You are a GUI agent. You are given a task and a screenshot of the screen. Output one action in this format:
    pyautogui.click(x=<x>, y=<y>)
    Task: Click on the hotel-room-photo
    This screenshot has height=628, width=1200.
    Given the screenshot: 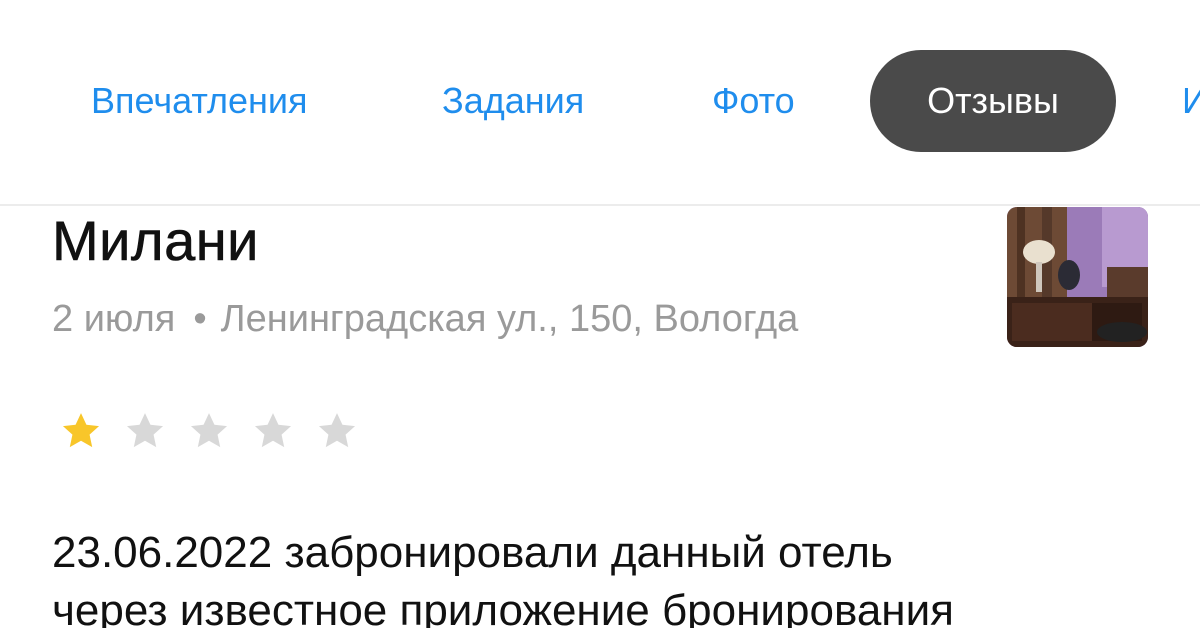 What is the action you would take?
    pyautogui.click(x=1077, y=277)
    